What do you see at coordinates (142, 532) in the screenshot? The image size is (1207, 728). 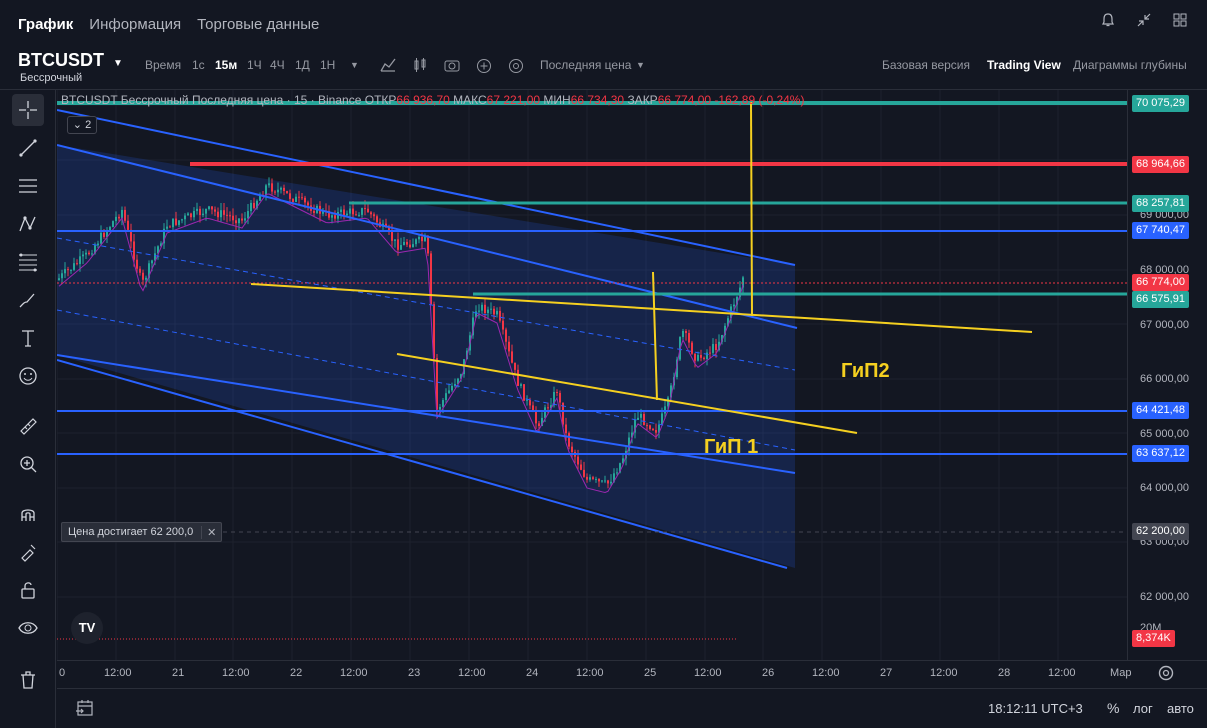 I see `price-alert: Цена достигает 62 200,0 ✕` at bounding box center [142, 532].